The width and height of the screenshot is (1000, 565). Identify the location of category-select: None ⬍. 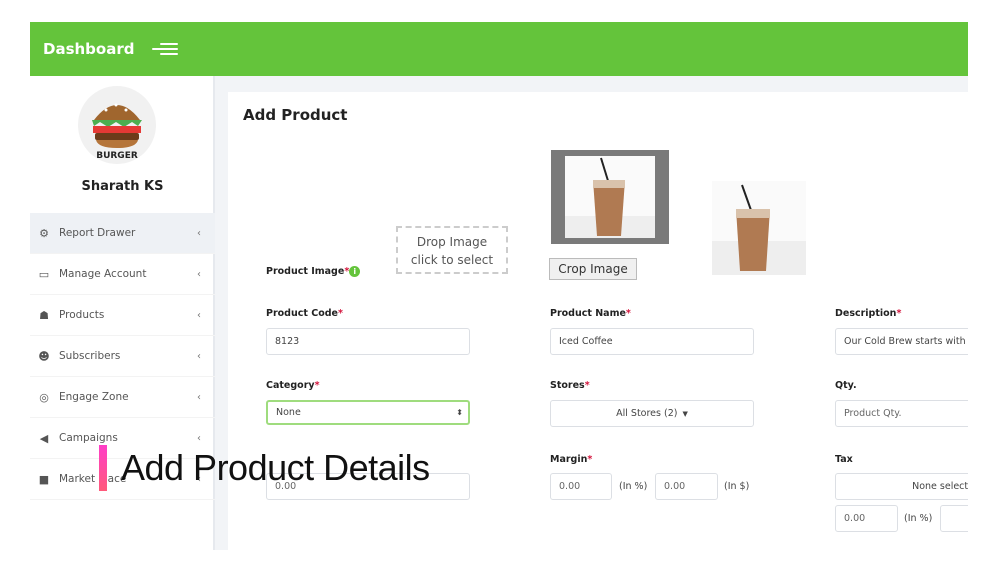
(368, 412).